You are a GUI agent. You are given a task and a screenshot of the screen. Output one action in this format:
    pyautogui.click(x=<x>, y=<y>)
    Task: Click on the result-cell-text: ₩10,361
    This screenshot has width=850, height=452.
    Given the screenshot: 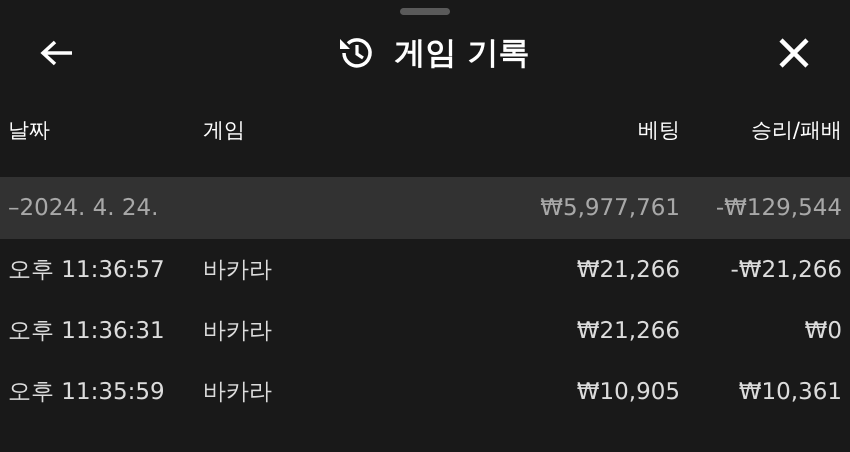 What is the action you would take?
    pyautogui.click(x=790, y=391)
    